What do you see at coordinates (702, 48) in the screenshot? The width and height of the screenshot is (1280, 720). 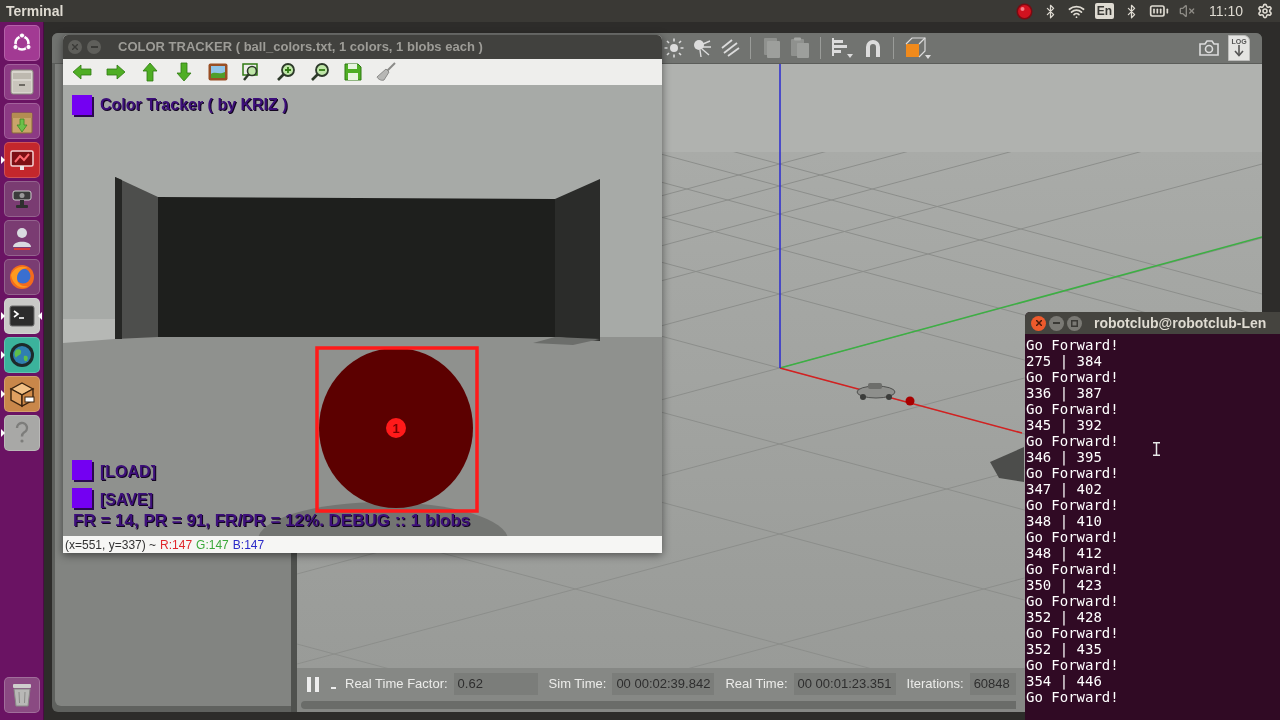 I see `light-bulb-rays-icon` at bounding box center [702, 48].